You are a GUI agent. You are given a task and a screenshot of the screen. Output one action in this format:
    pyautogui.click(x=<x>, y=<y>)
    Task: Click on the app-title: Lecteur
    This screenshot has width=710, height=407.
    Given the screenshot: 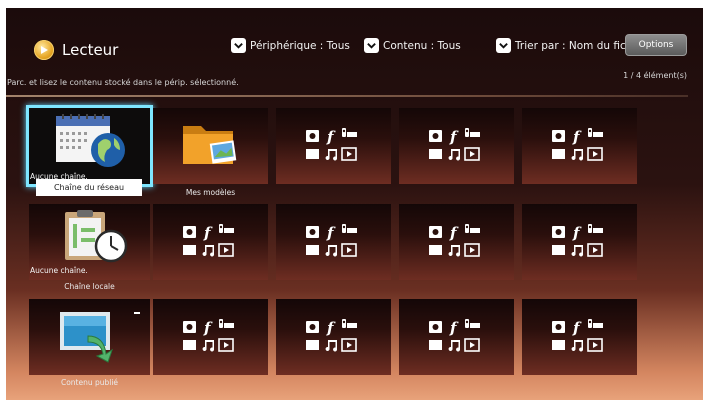 What is the action you would take?
    pyautogui.click(x=76, y=50)
    